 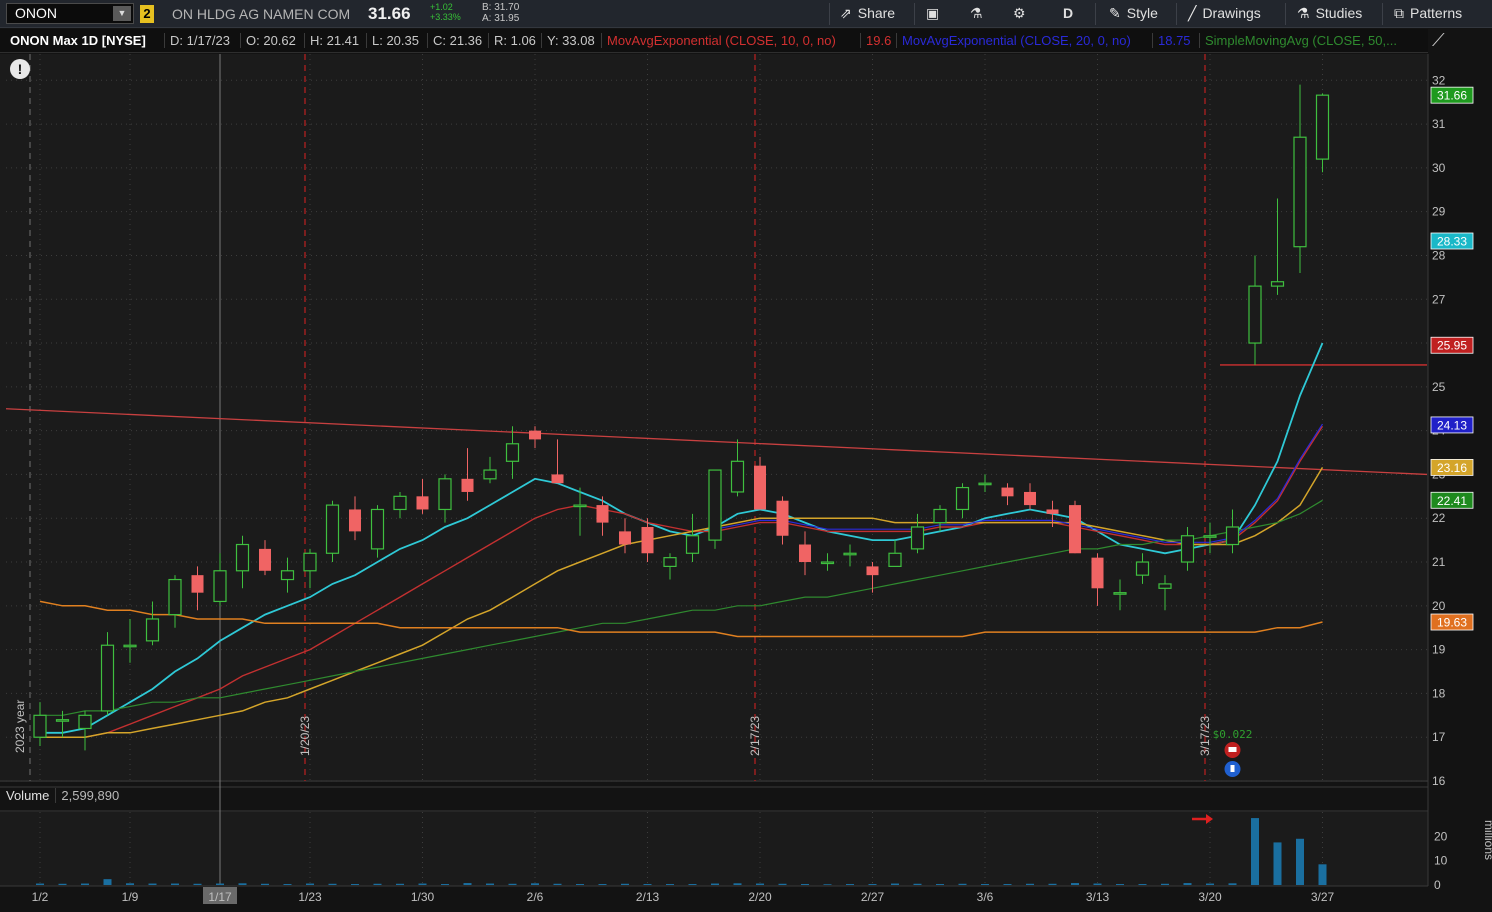 What do you see at coordinates (1192, 13) in the screenshot?
I see `pencil-line-icon: ╱` at bounding box center [1192, 13].